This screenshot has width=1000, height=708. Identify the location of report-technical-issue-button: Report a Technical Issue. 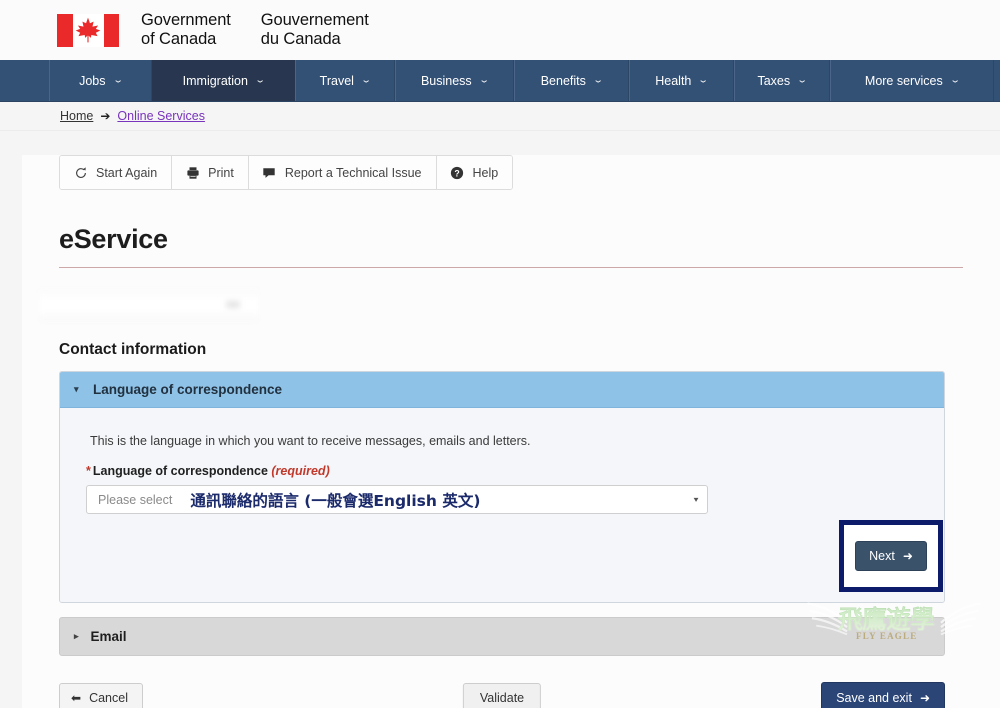
(342, 172).